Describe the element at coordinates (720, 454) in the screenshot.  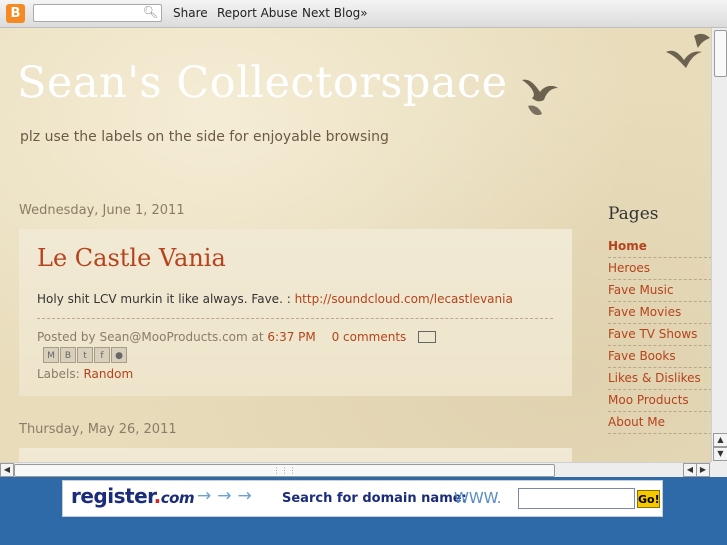
I see `scroll-down-arrow-icon: ▼` at that location.